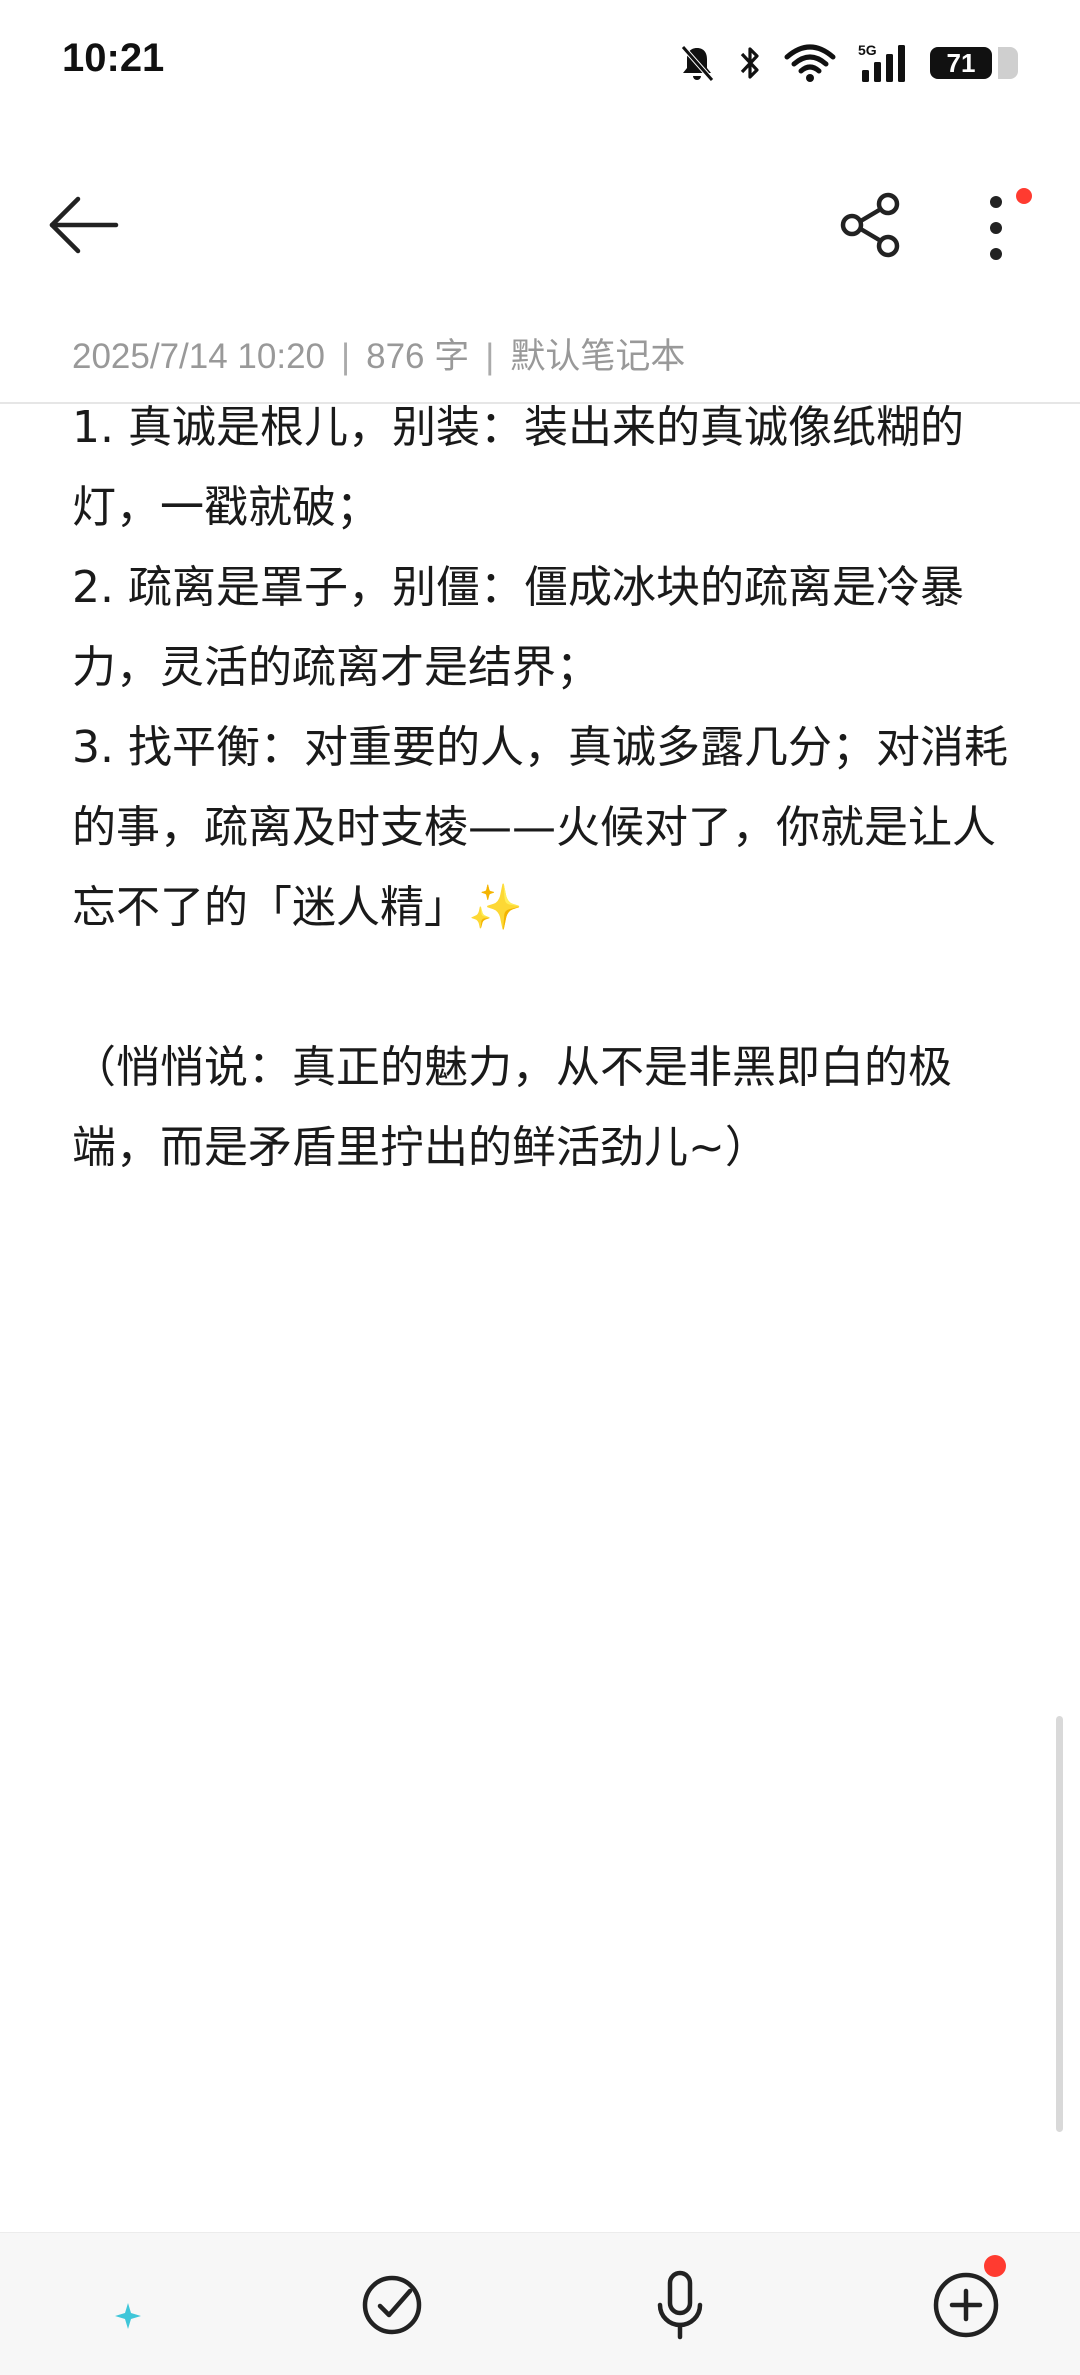 This screenshot has width=1080, height=2375. I want to click on status-icons: 5G 71, so click(848, 63).